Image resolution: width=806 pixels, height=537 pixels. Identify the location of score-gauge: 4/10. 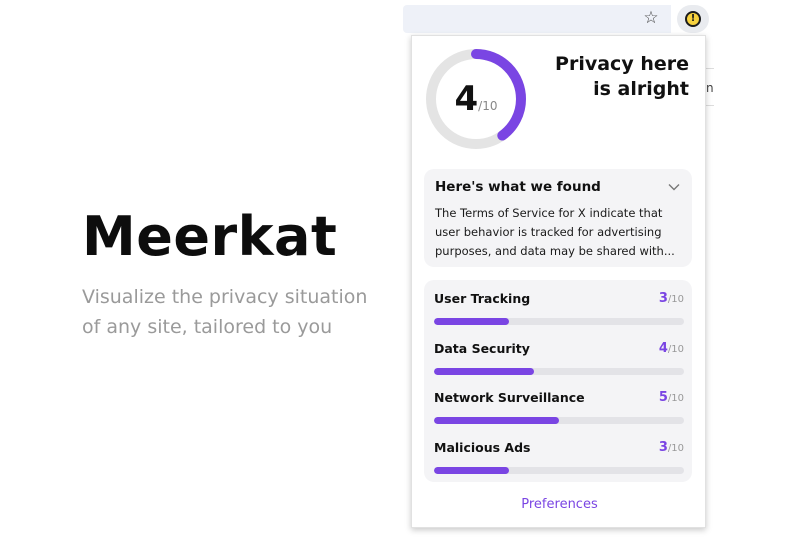
(476, 99).